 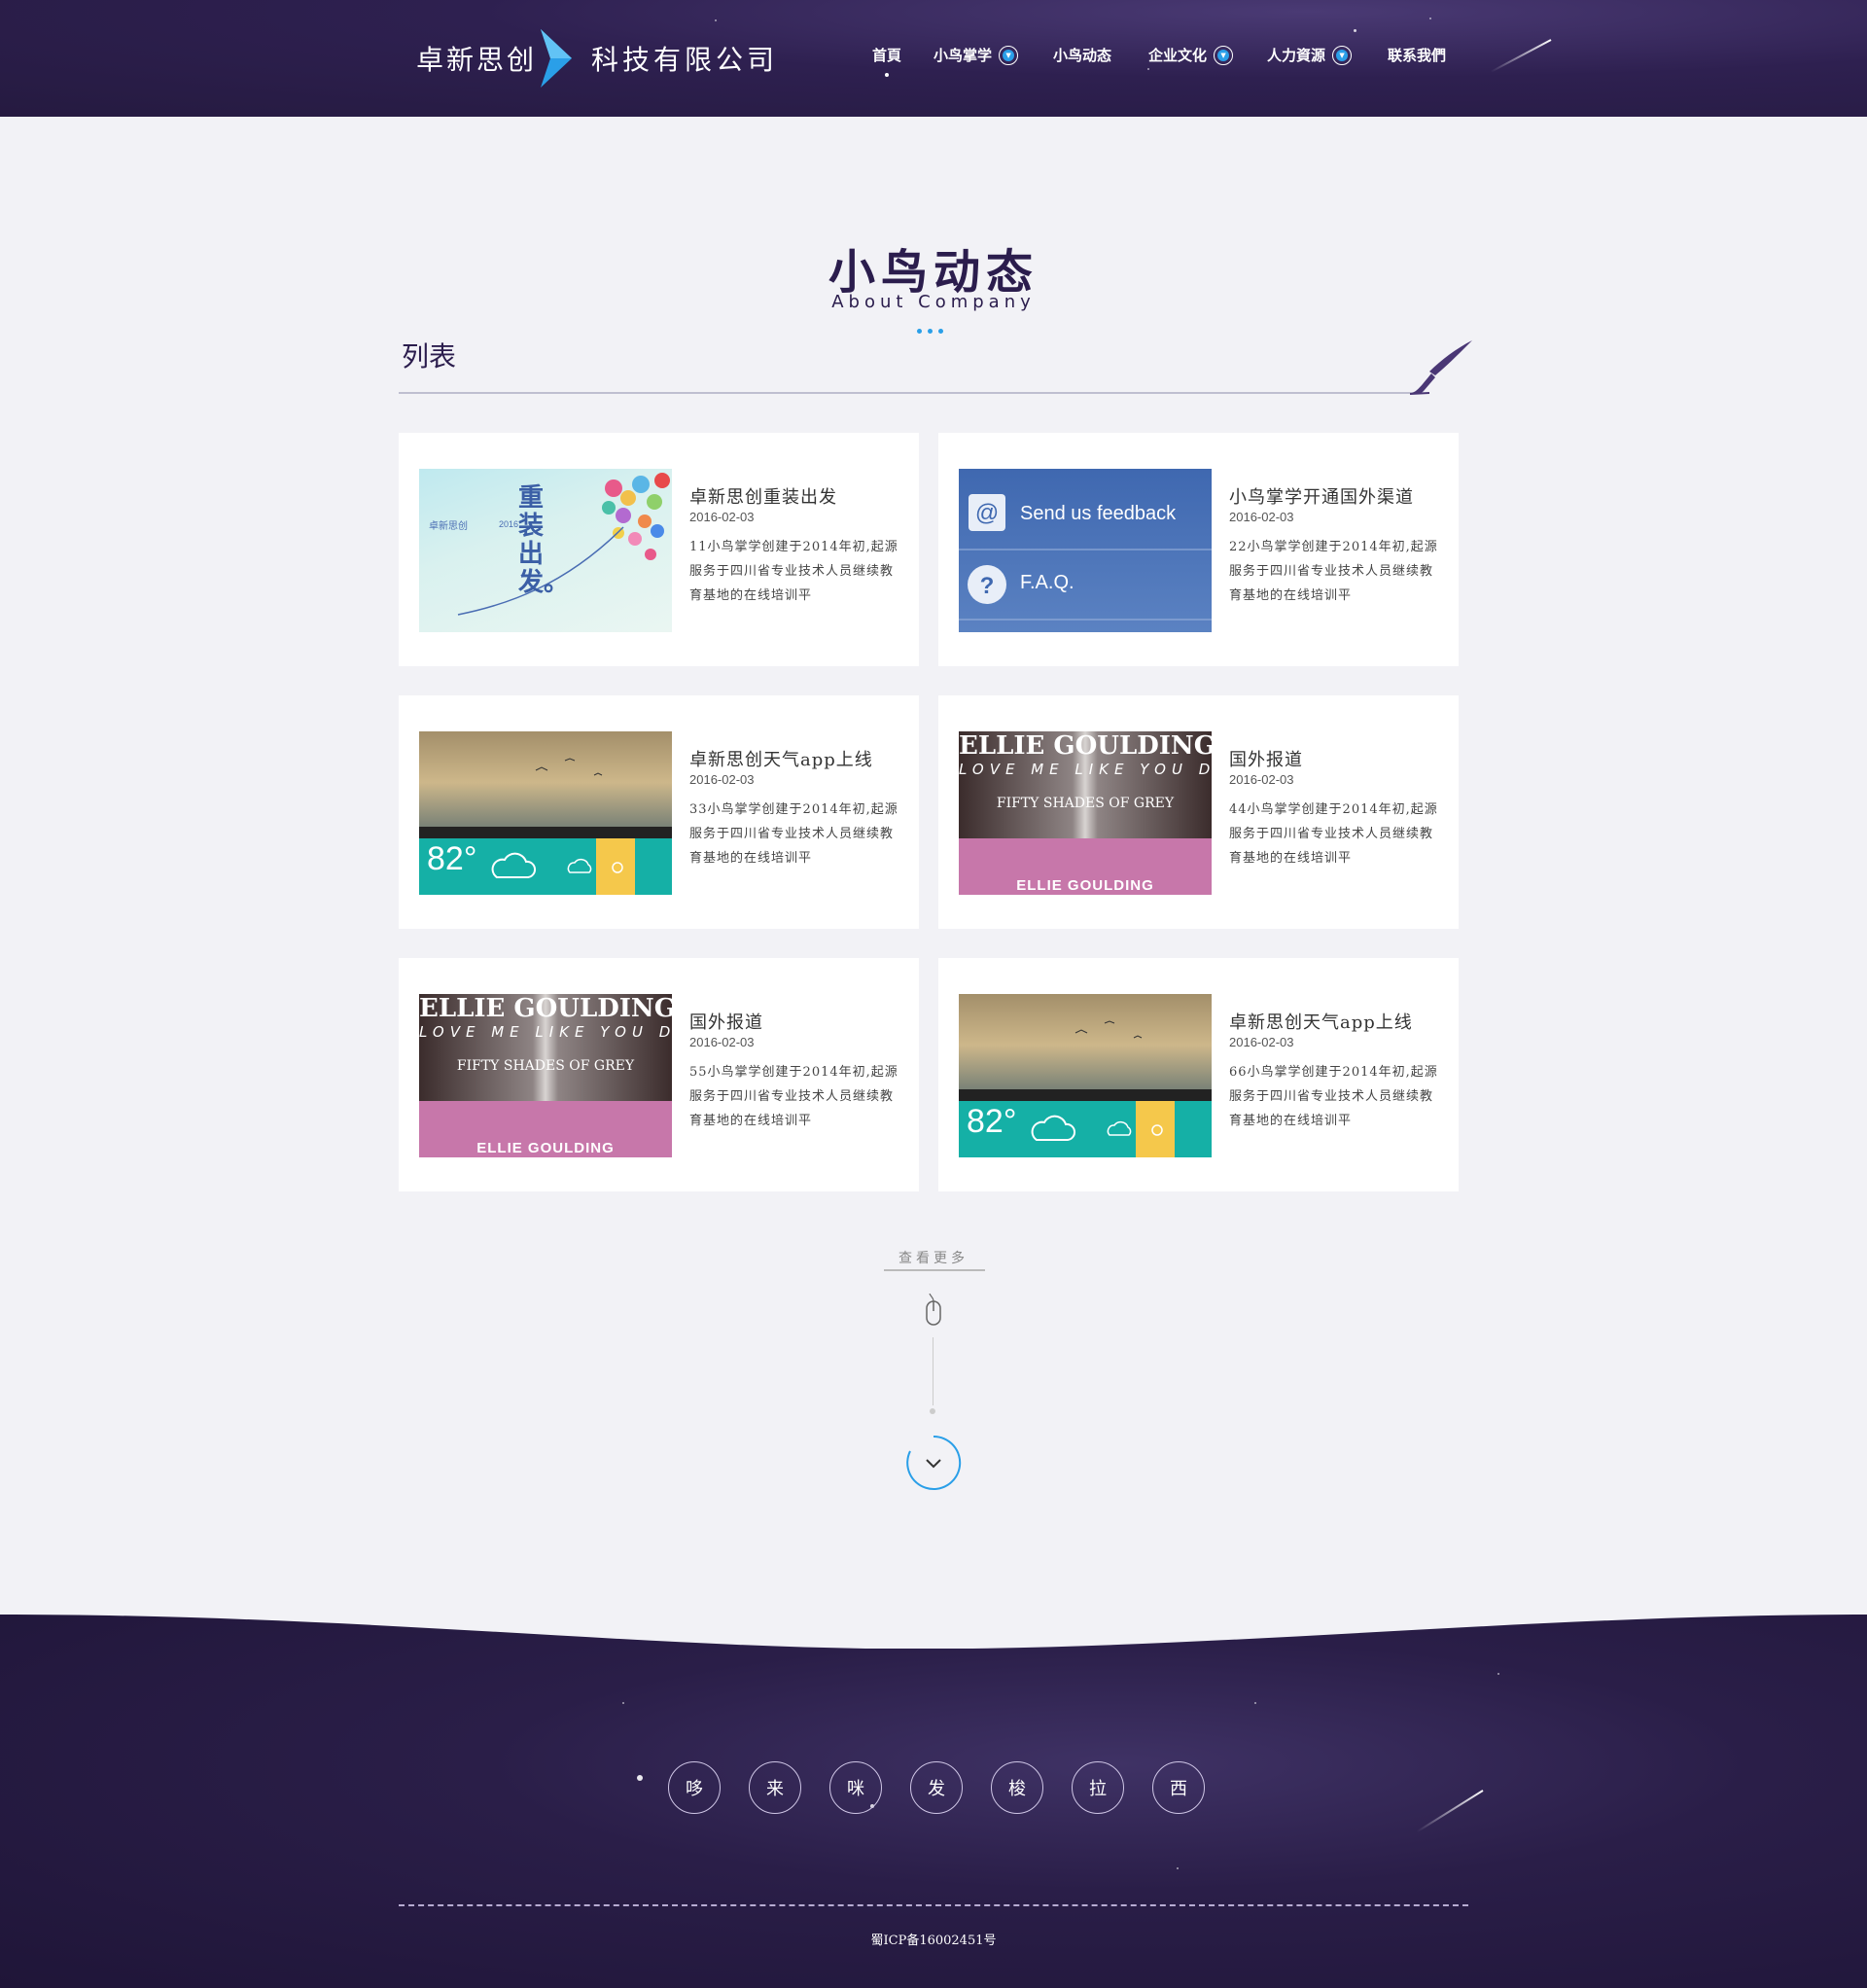 I want to click on nav-home: 首頁, so click(x=886, y=55).